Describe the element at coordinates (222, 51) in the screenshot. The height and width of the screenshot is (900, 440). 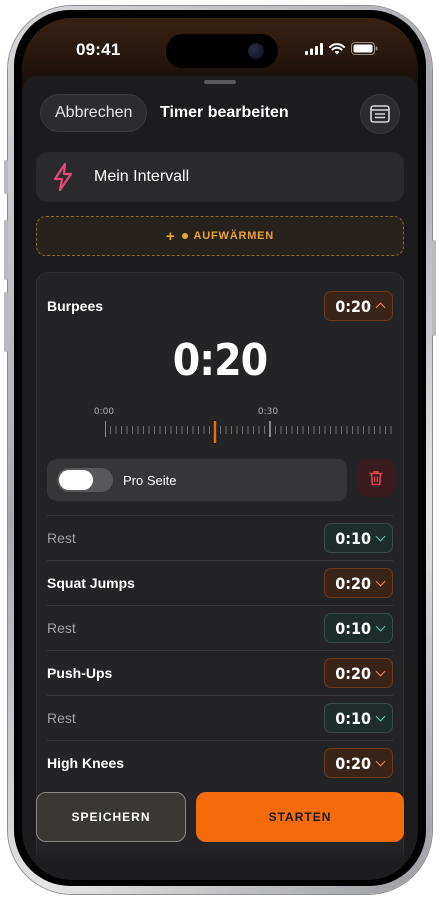
I see `dynamic-island` at that location.